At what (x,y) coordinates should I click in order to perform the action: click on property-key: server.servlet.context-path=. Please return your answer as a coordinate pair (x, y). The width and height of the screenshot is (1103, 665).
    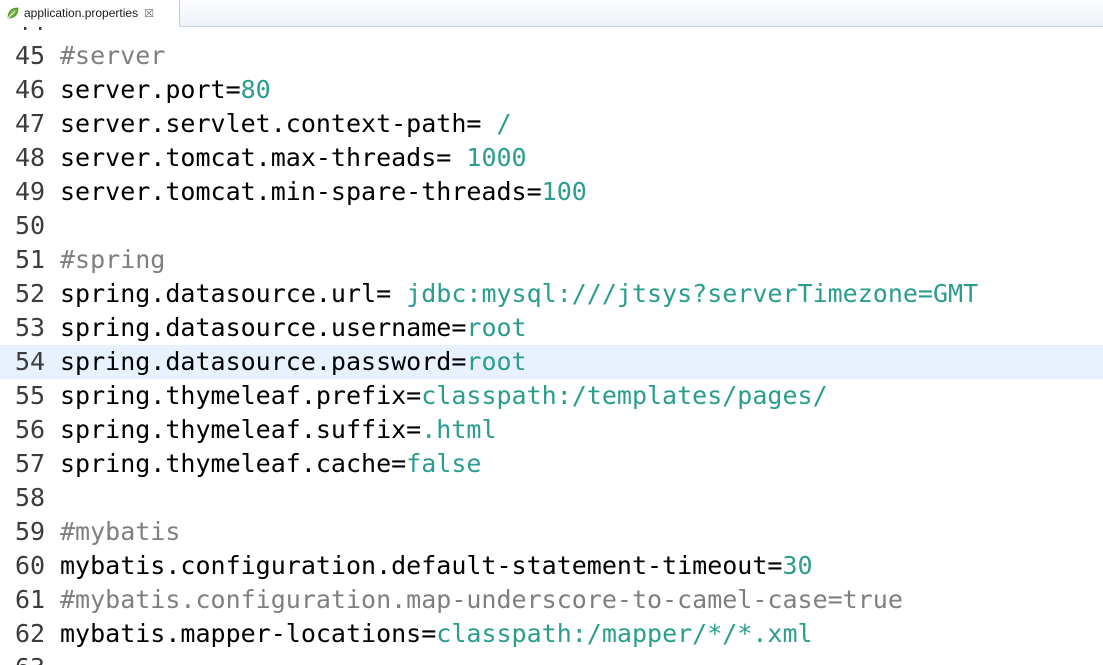
    Looking at the image, I should click on (278, 123).